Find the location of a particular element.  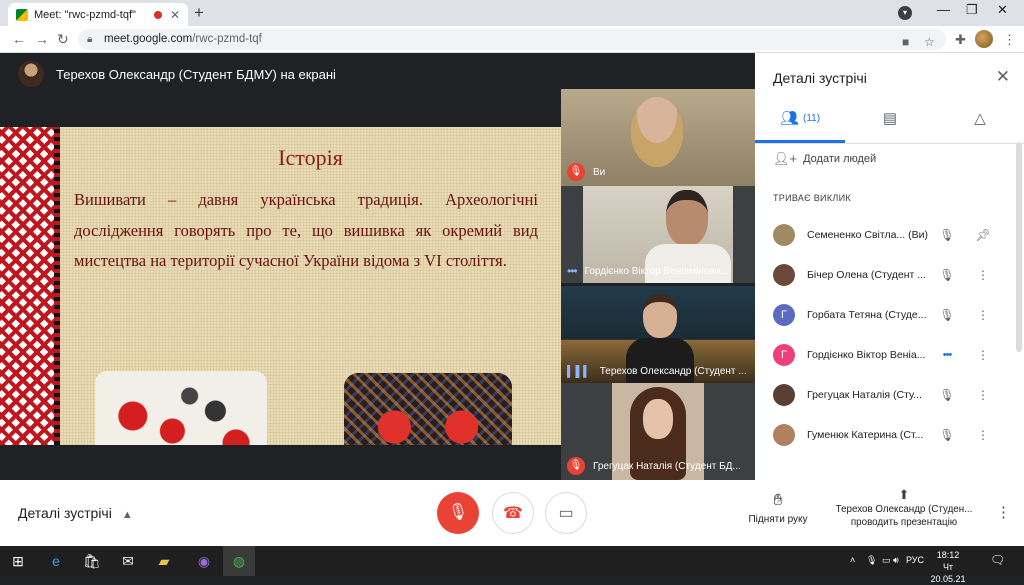

close-tab-icon: ✕ is located at coordinates (175, 15).